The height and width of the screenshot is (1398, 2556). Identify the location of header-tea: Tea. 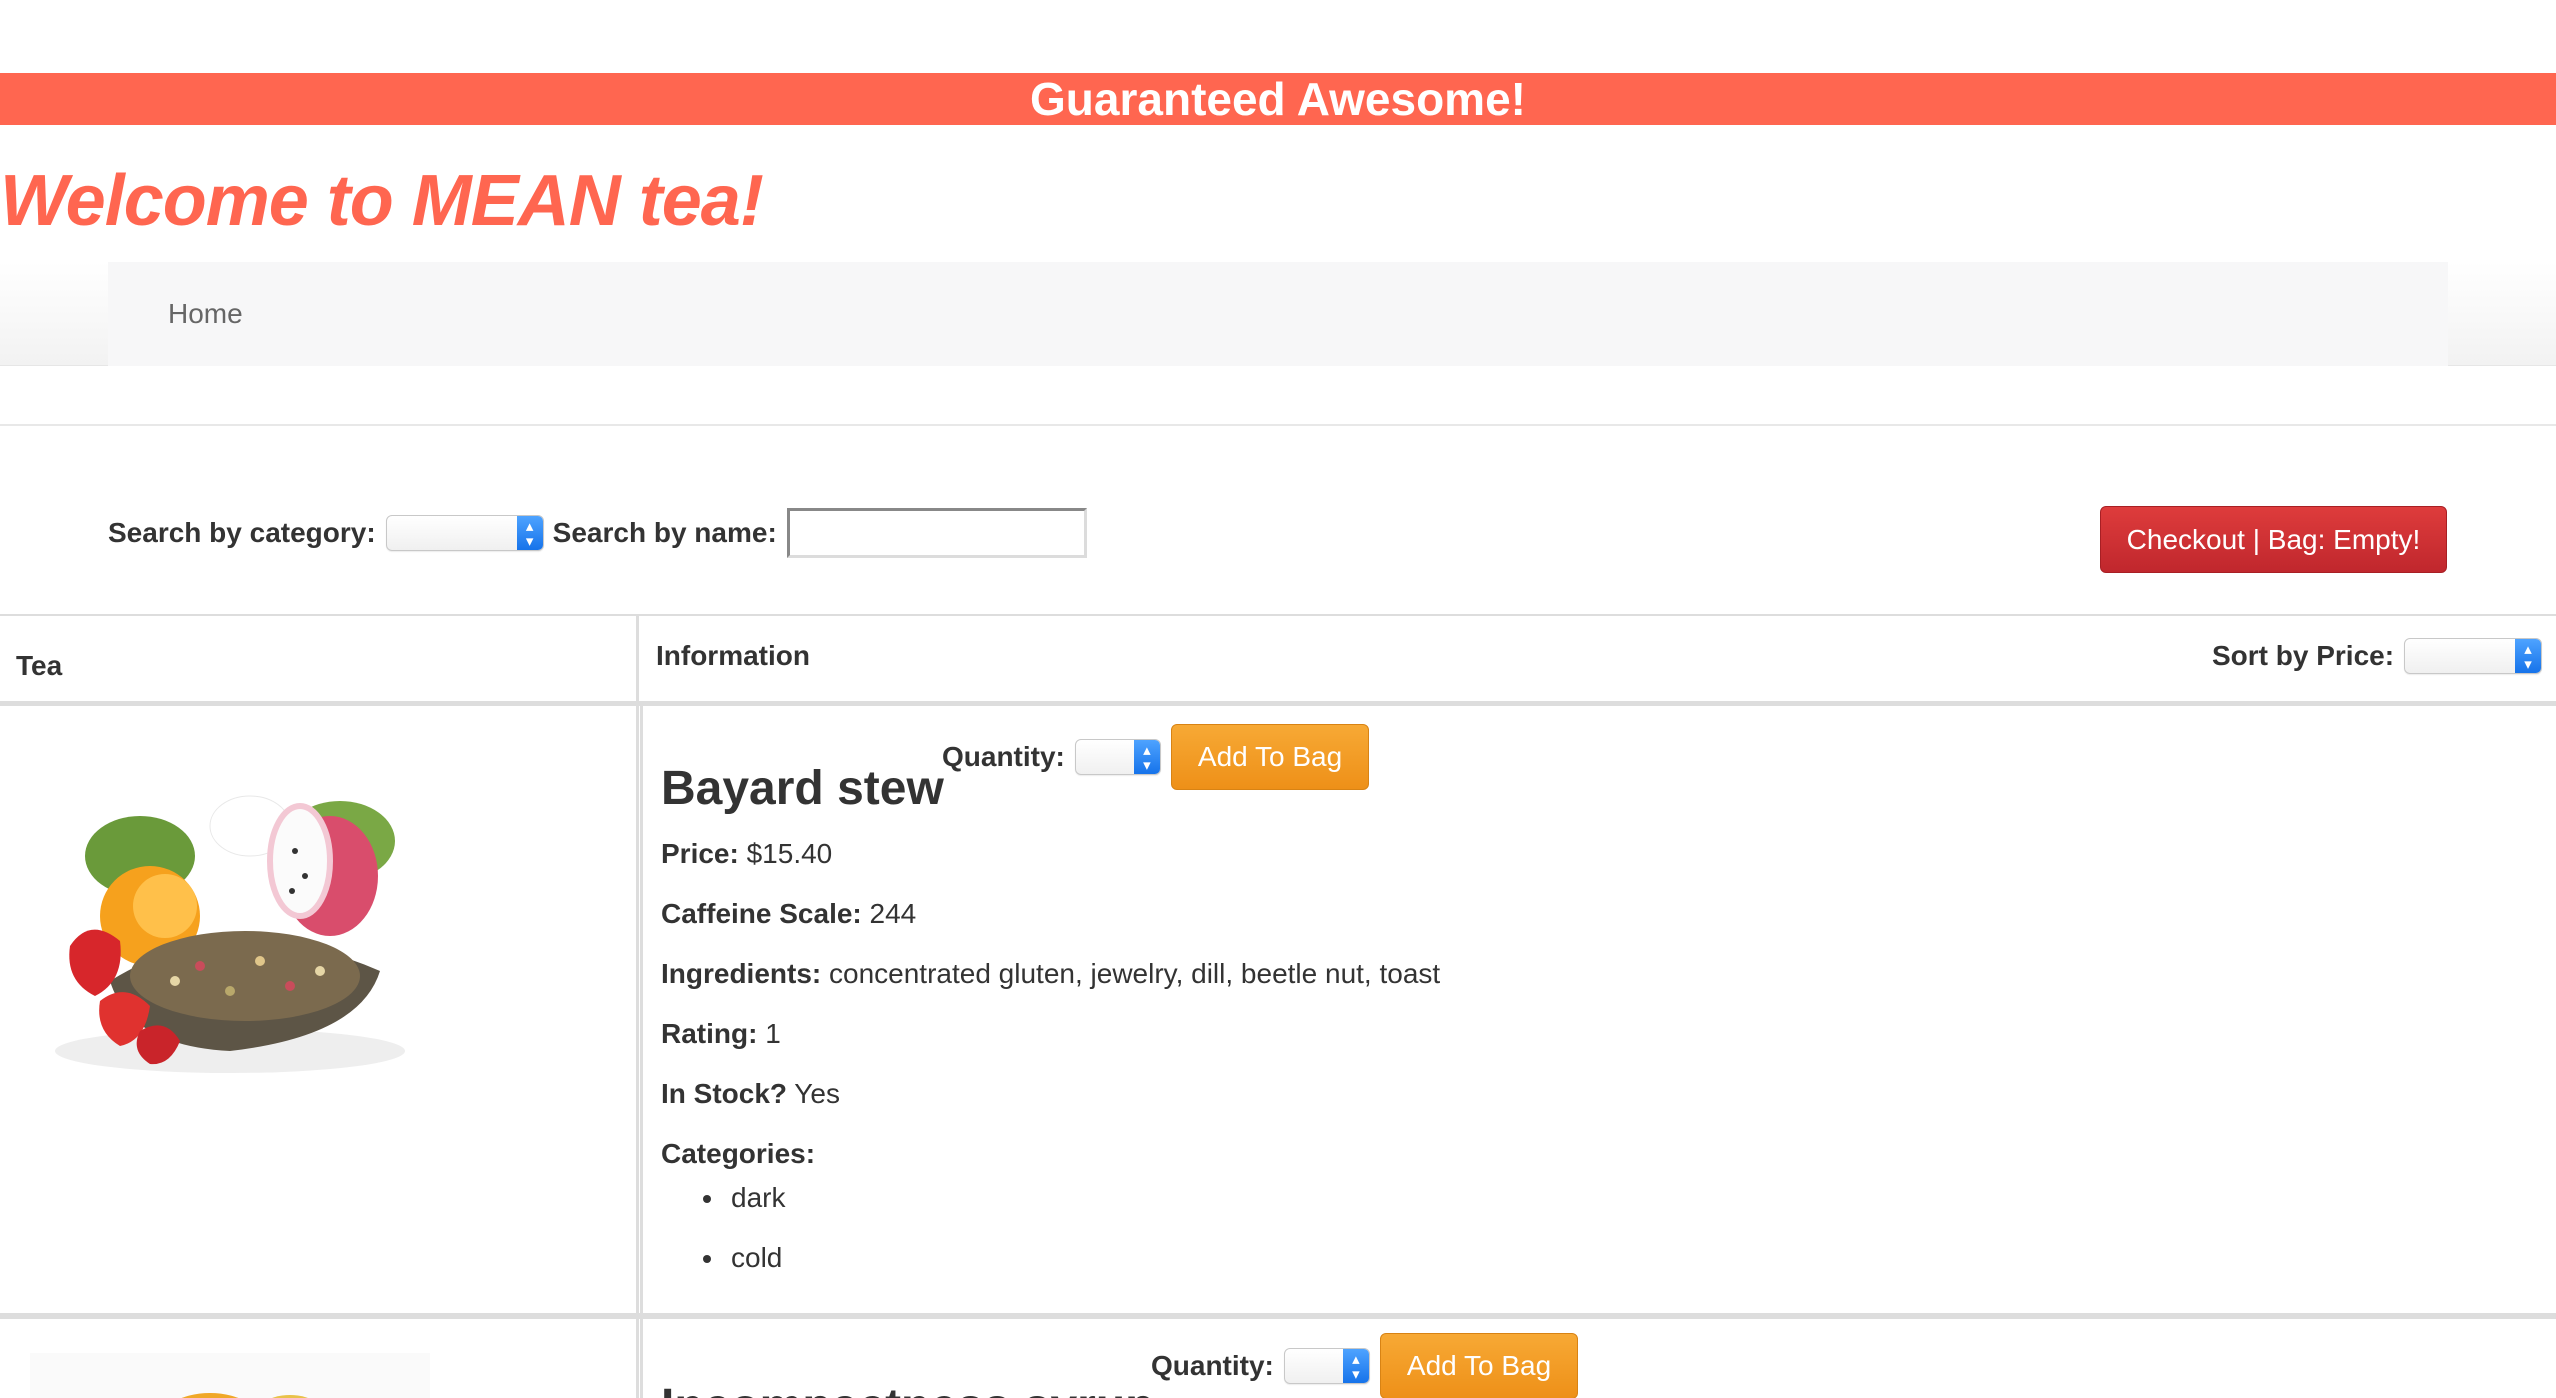
(39, 665).